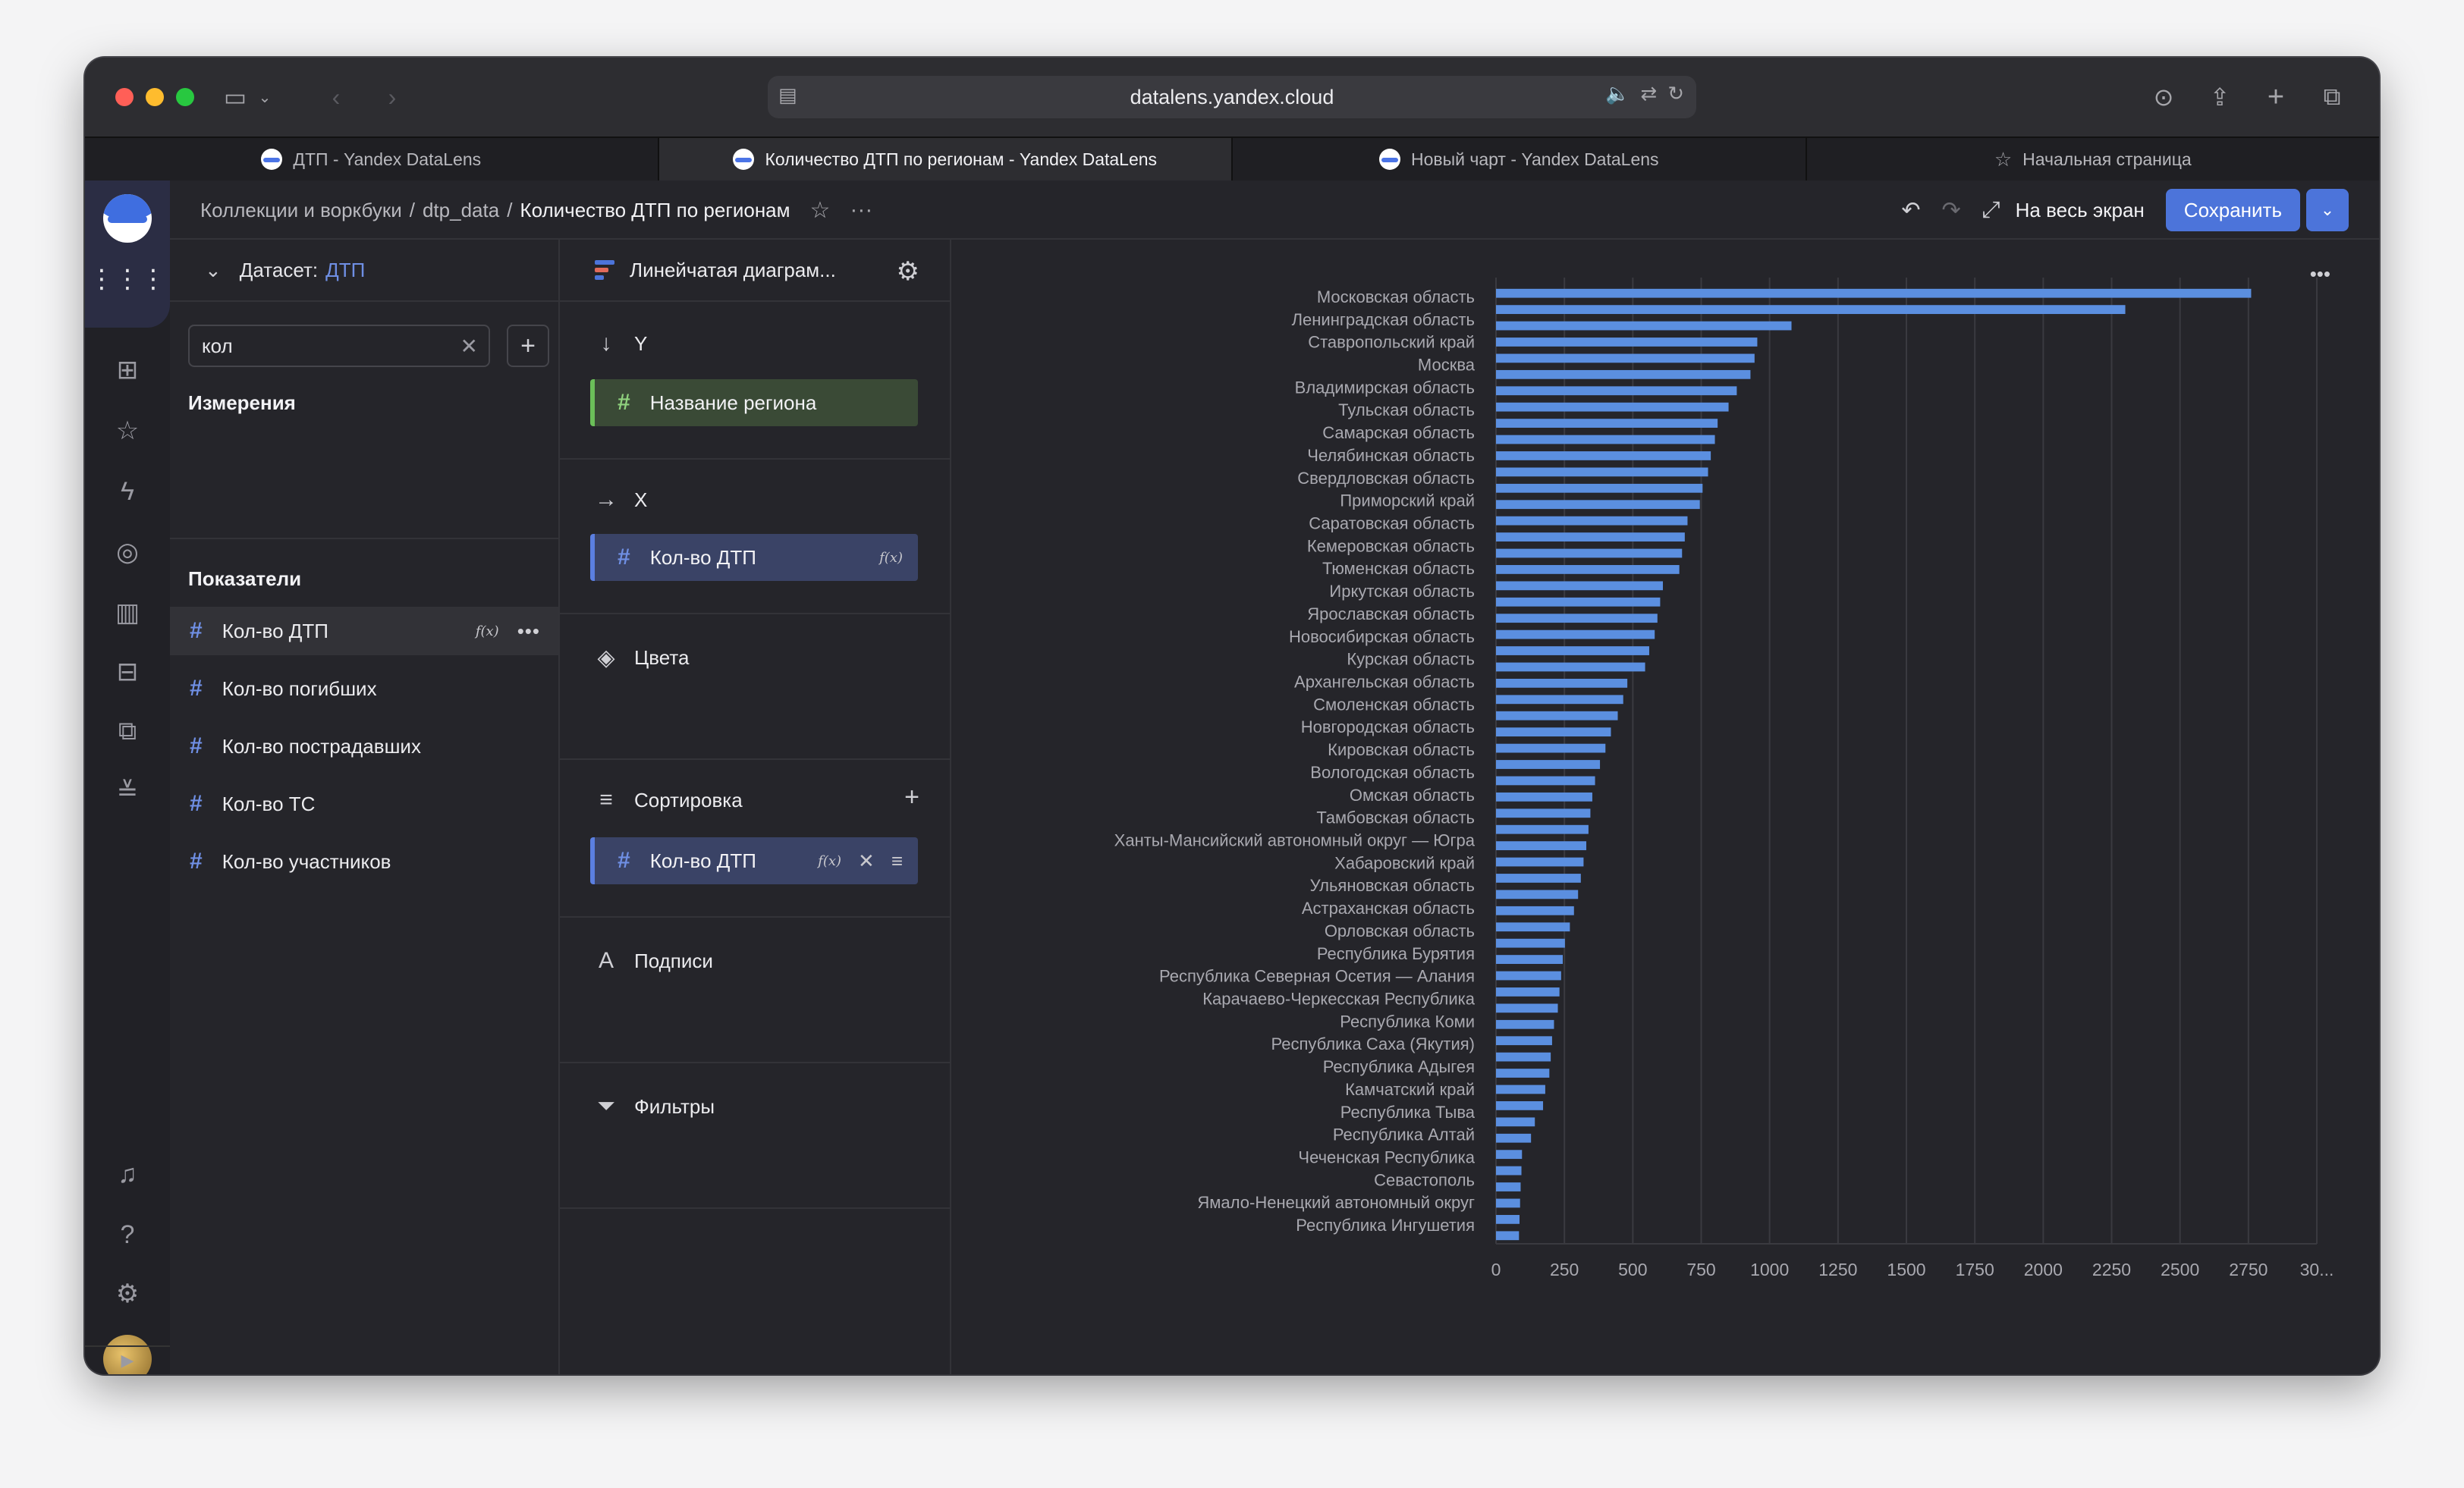 This screenshot has width=2464, height=1488. What do you see at coordinates (336, 97) in the screenshot?
I see `back-icon: ‹` at bounding box center [336, 97].